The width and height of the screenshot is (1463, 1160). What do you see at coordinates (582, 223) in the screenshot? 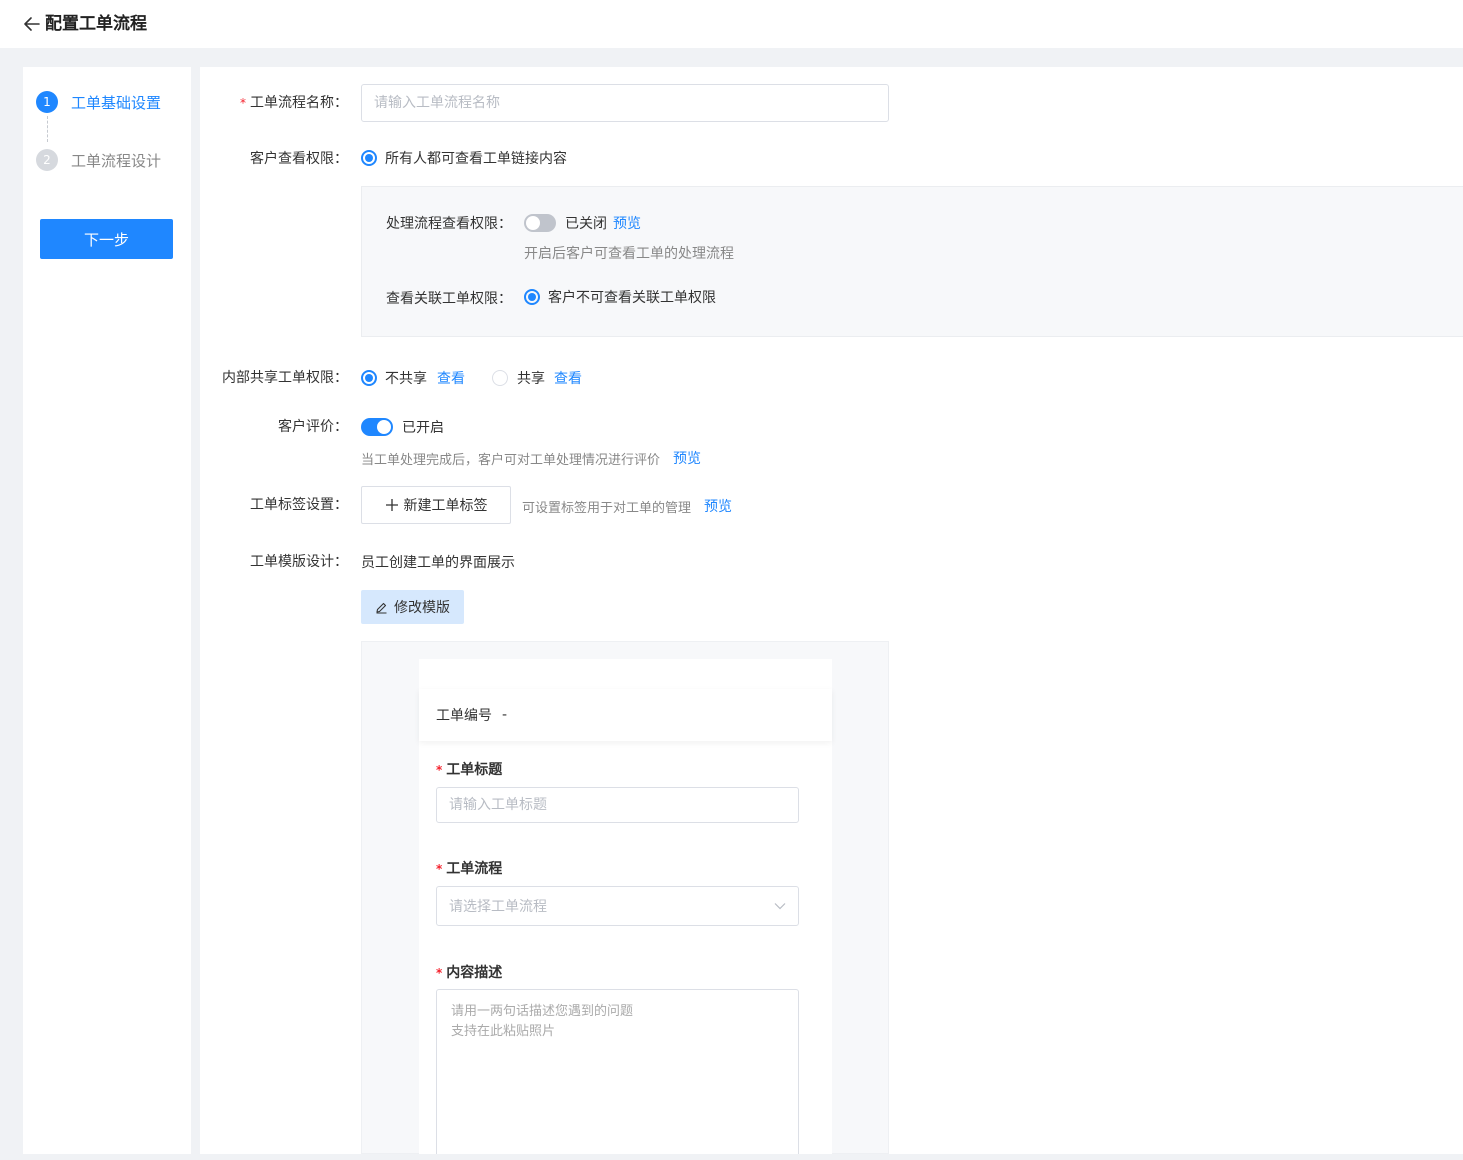
I see `process-view-row: 已关闭 预览` at bounding box center [582, 223].